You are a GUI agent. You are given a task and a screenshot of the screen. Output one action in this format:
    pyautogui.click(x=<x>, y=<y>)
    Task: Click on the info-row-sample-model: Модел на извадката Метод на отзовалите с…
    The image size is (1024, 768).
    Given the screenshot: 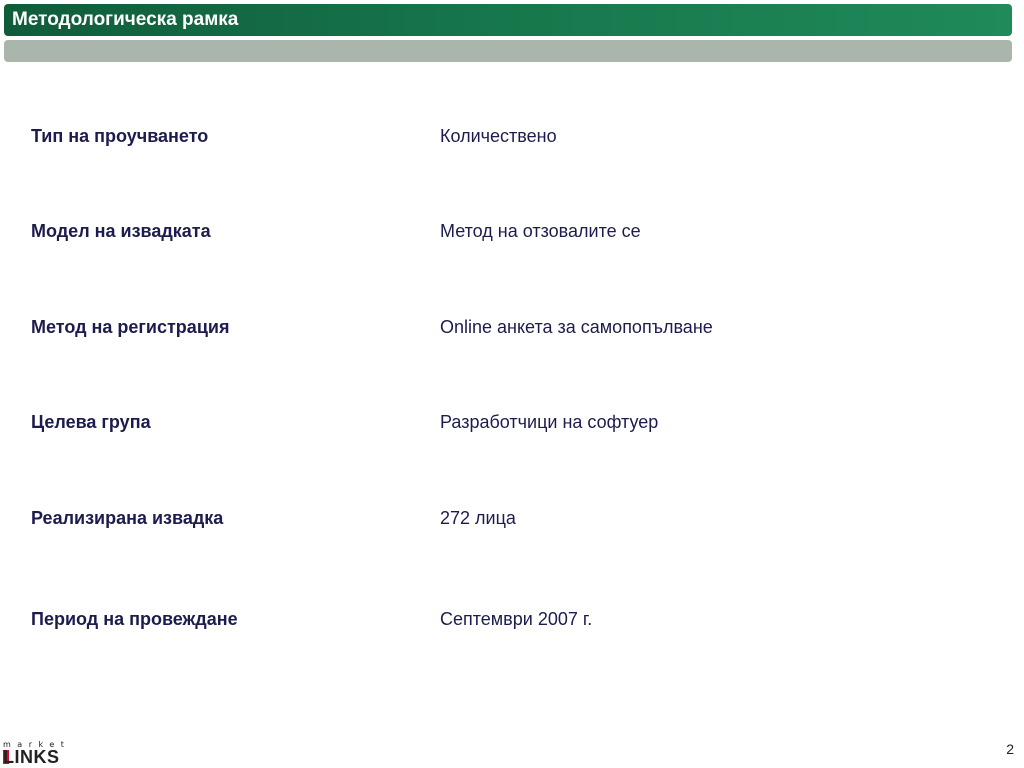 What is the action you would take?
    pyautogui.click(x=512, y=231)
    